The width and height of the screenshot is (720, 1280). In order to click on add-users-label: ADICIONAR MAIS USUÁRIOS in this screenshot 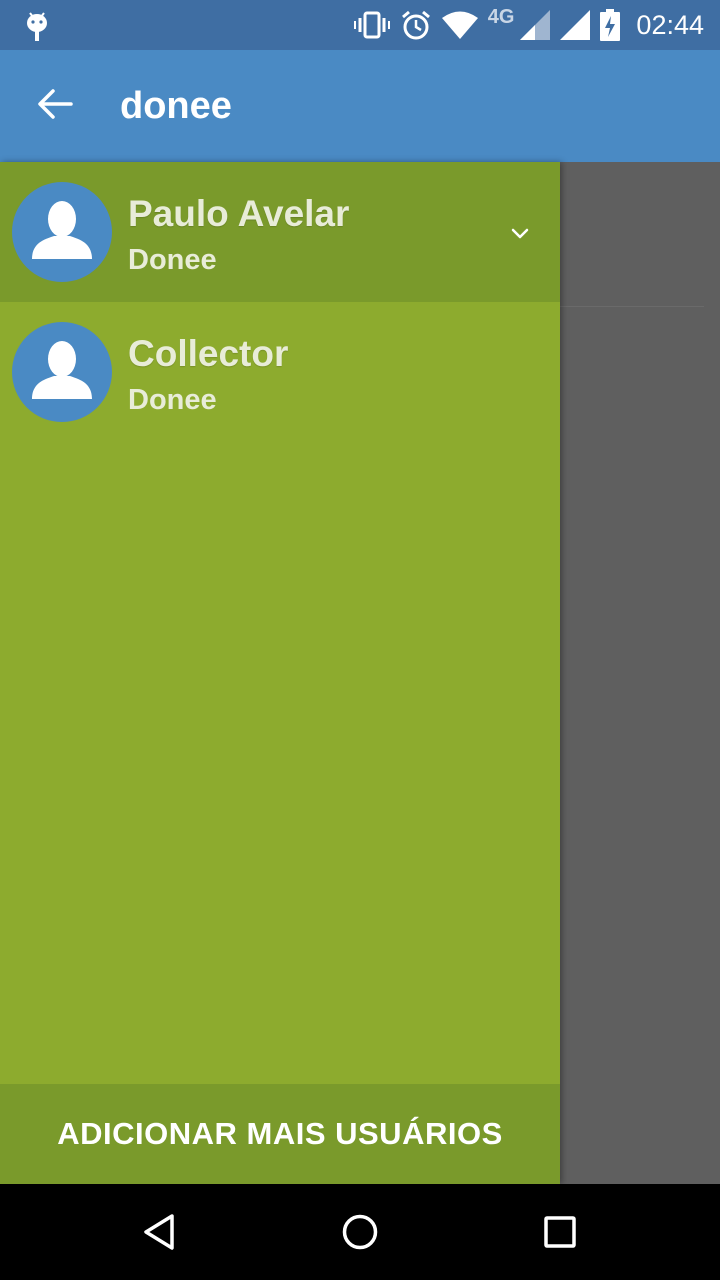, I will do `click(280, 1133)`.